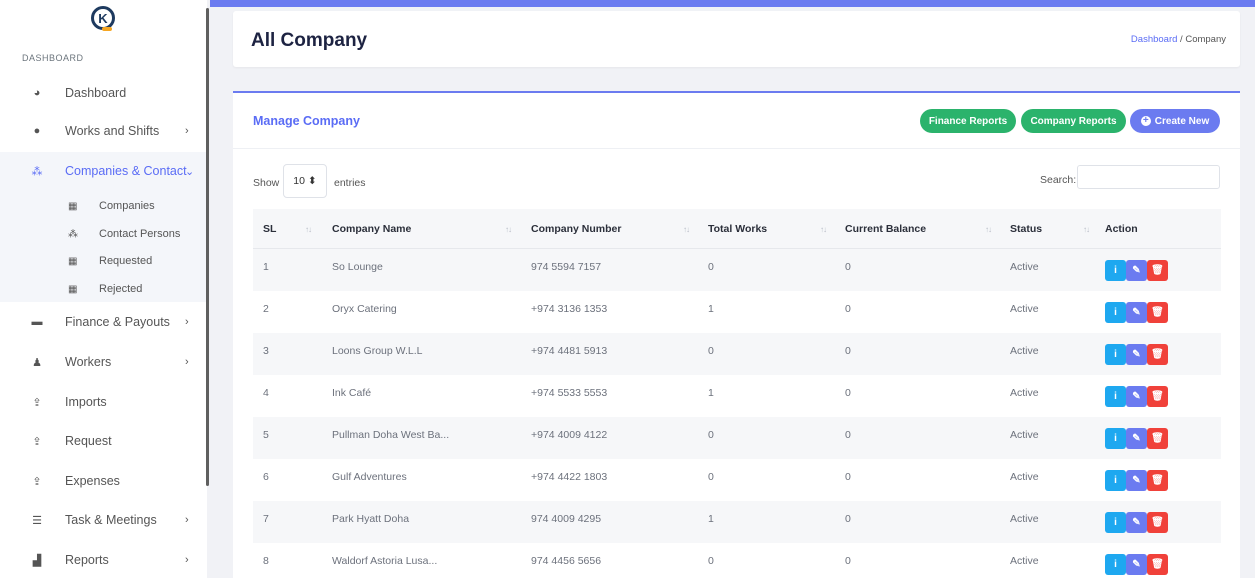 Image resolution: width=1255 pixels, height=578 pixels. Describe the element at coordinates (103, 171) in the screenshot. I see `sidebar-item-companies-contact: ⁂ Companies & Contact ⌄` at that location.